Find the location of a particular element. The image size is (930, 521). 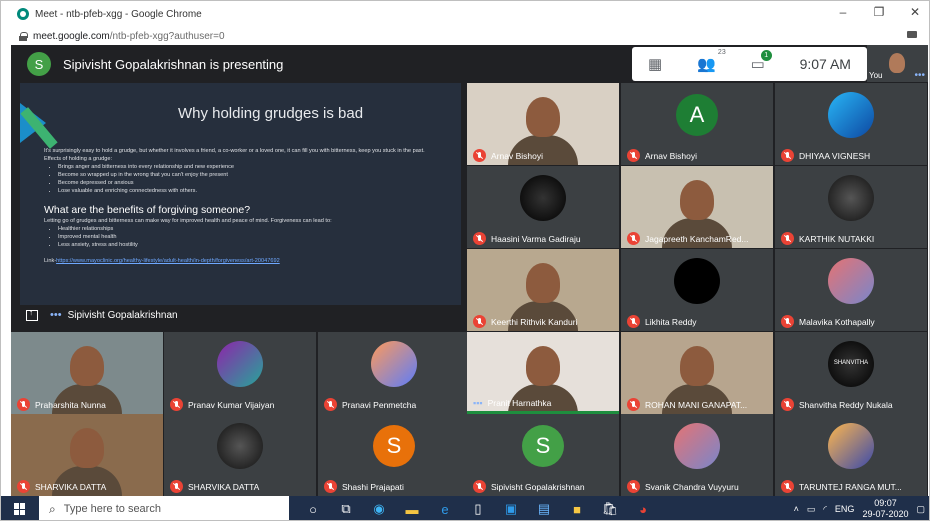

chrome-icon: ◕ is located at coordinates (643, 509).